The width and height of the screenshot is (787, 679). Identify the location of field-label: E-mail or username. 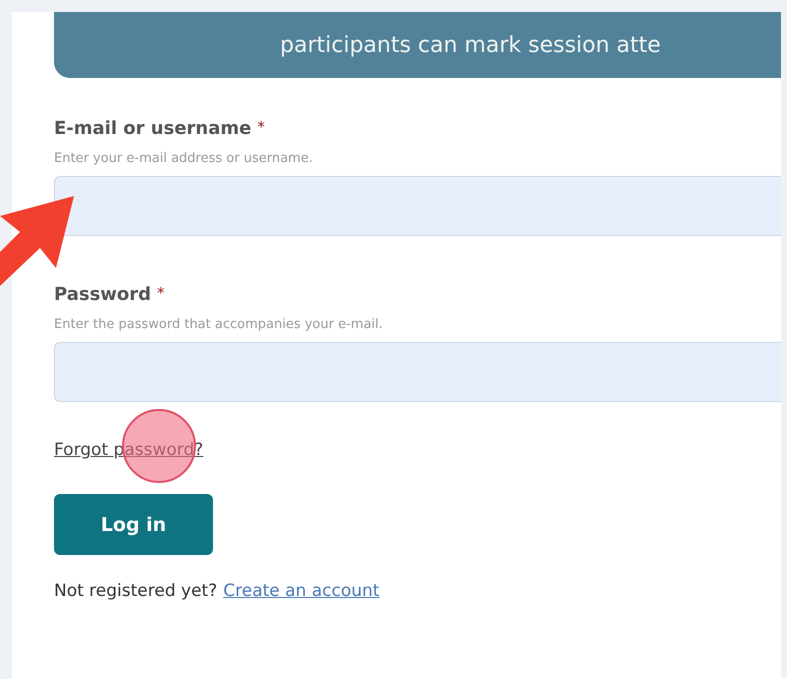
(153, 128).